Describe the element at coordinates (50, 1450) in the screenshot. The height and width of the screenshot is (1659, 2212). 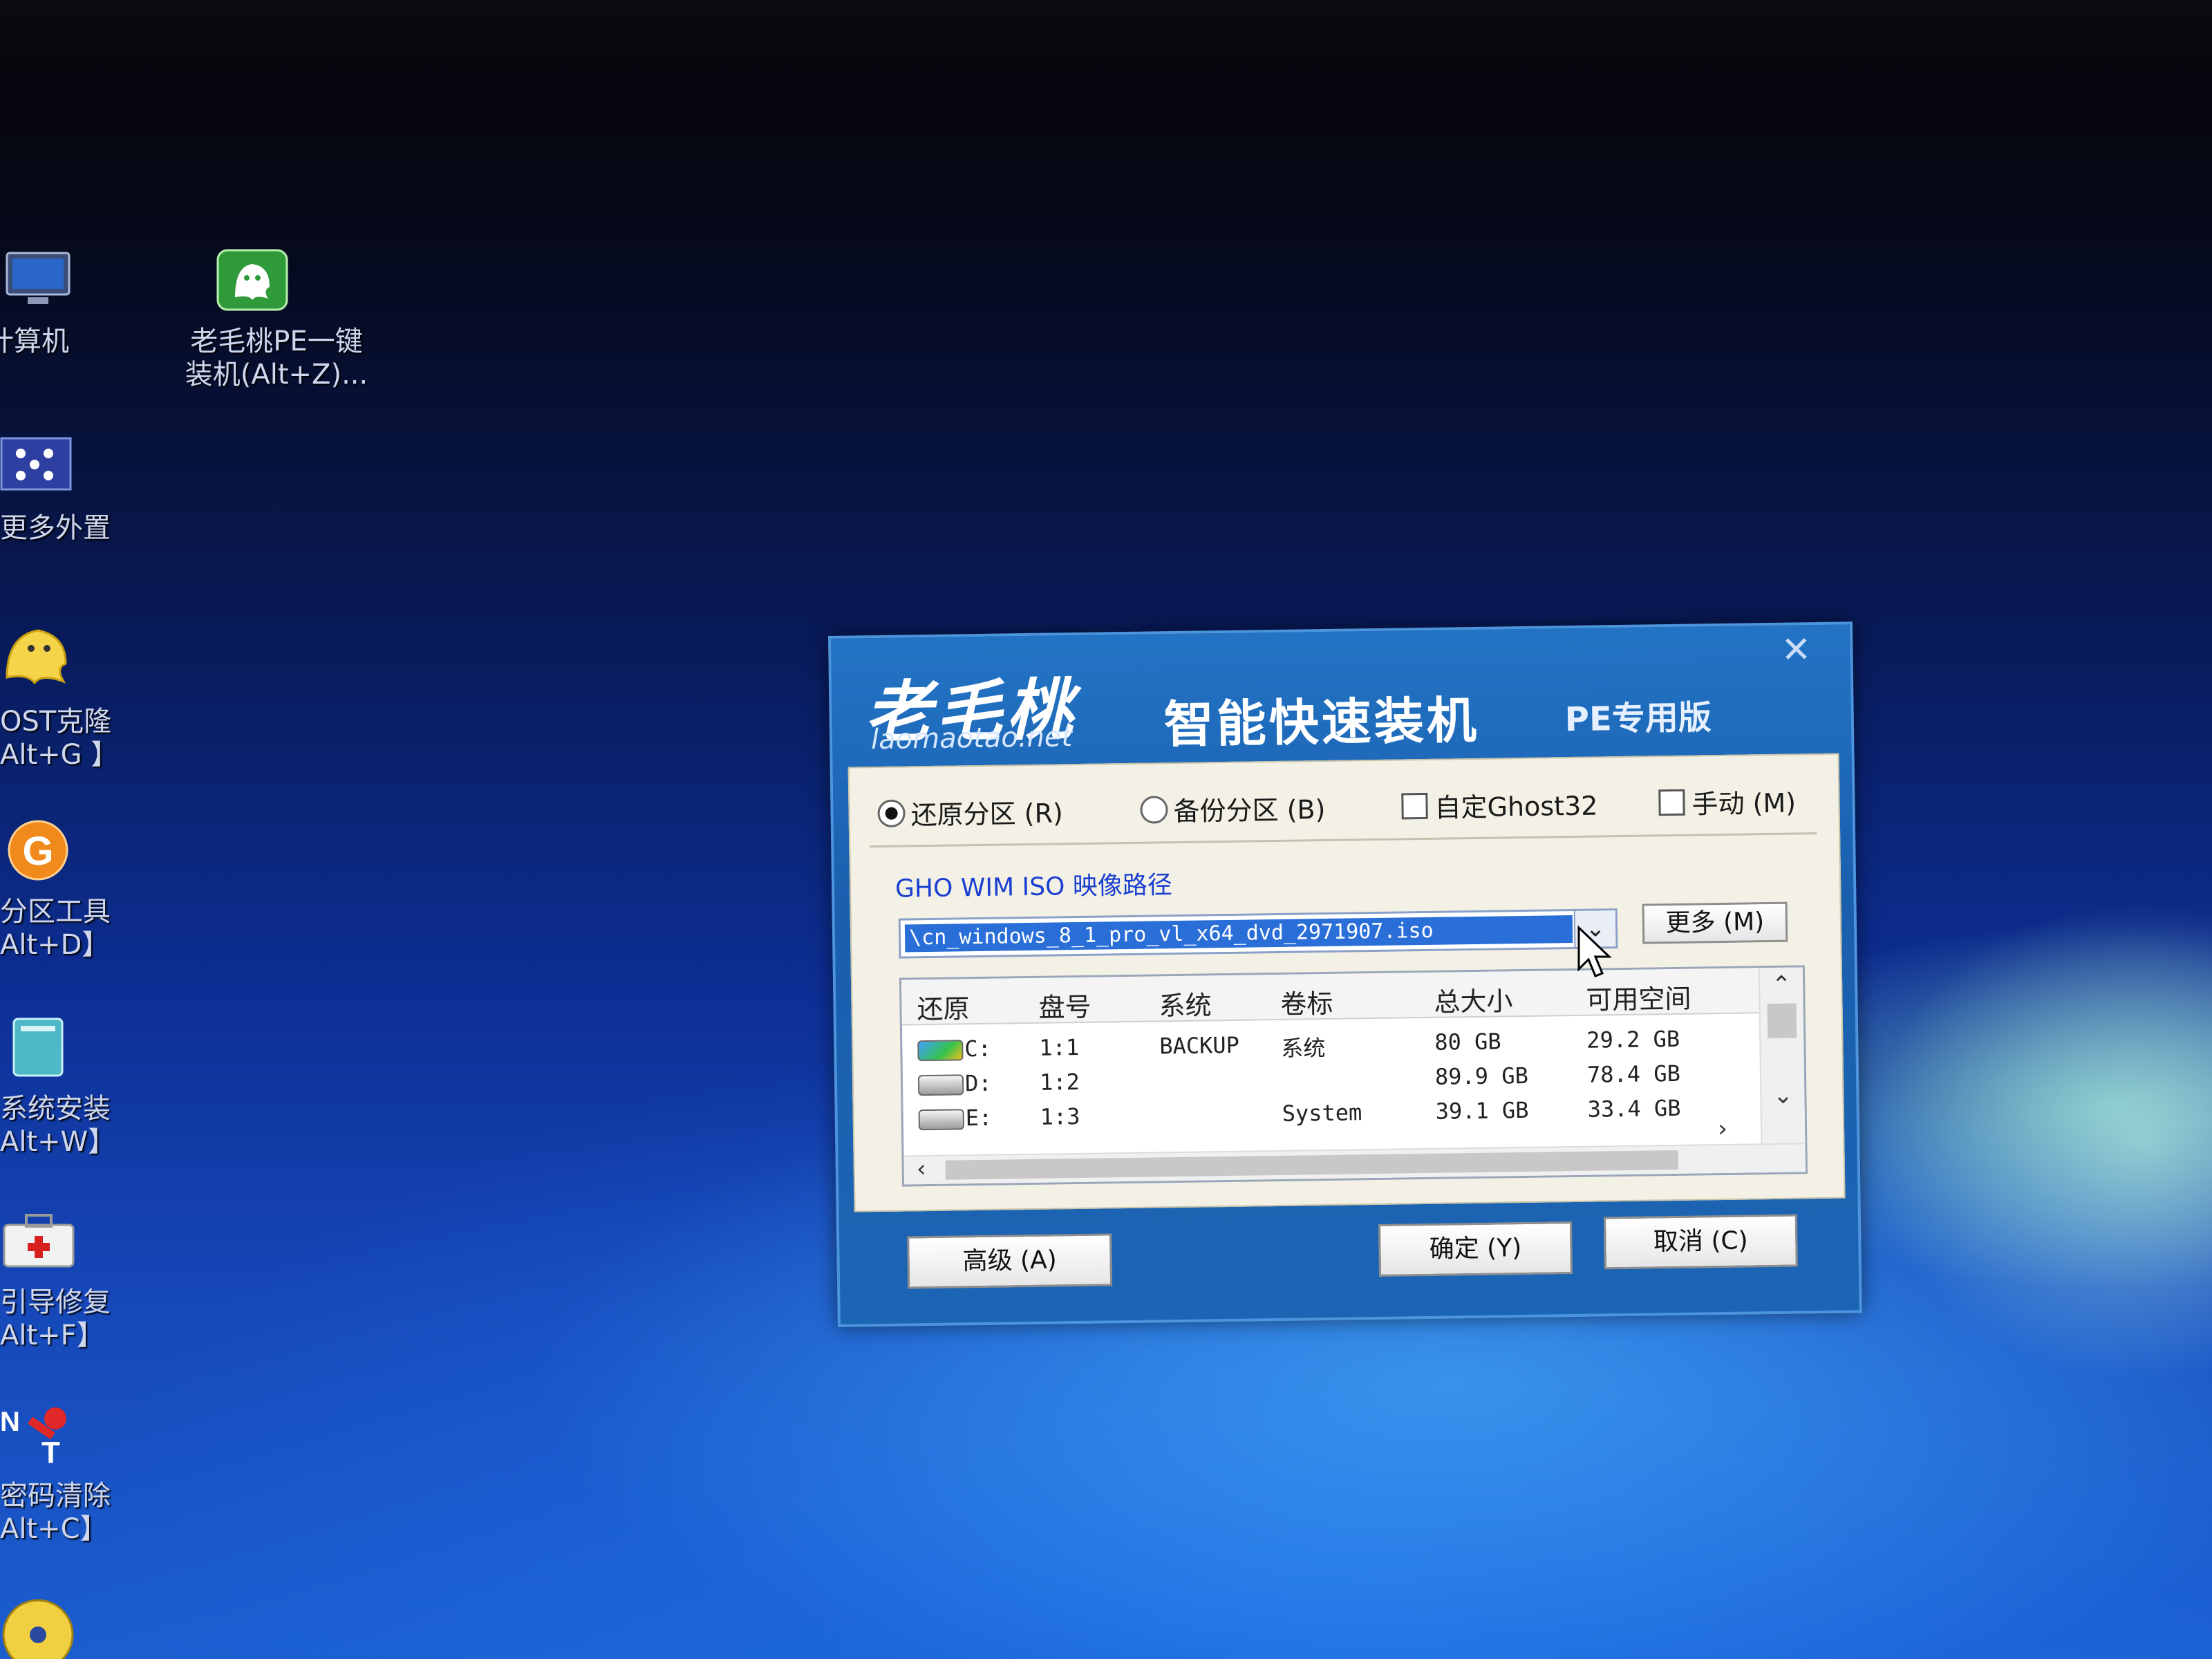
I see `svg-text: T` at that location.